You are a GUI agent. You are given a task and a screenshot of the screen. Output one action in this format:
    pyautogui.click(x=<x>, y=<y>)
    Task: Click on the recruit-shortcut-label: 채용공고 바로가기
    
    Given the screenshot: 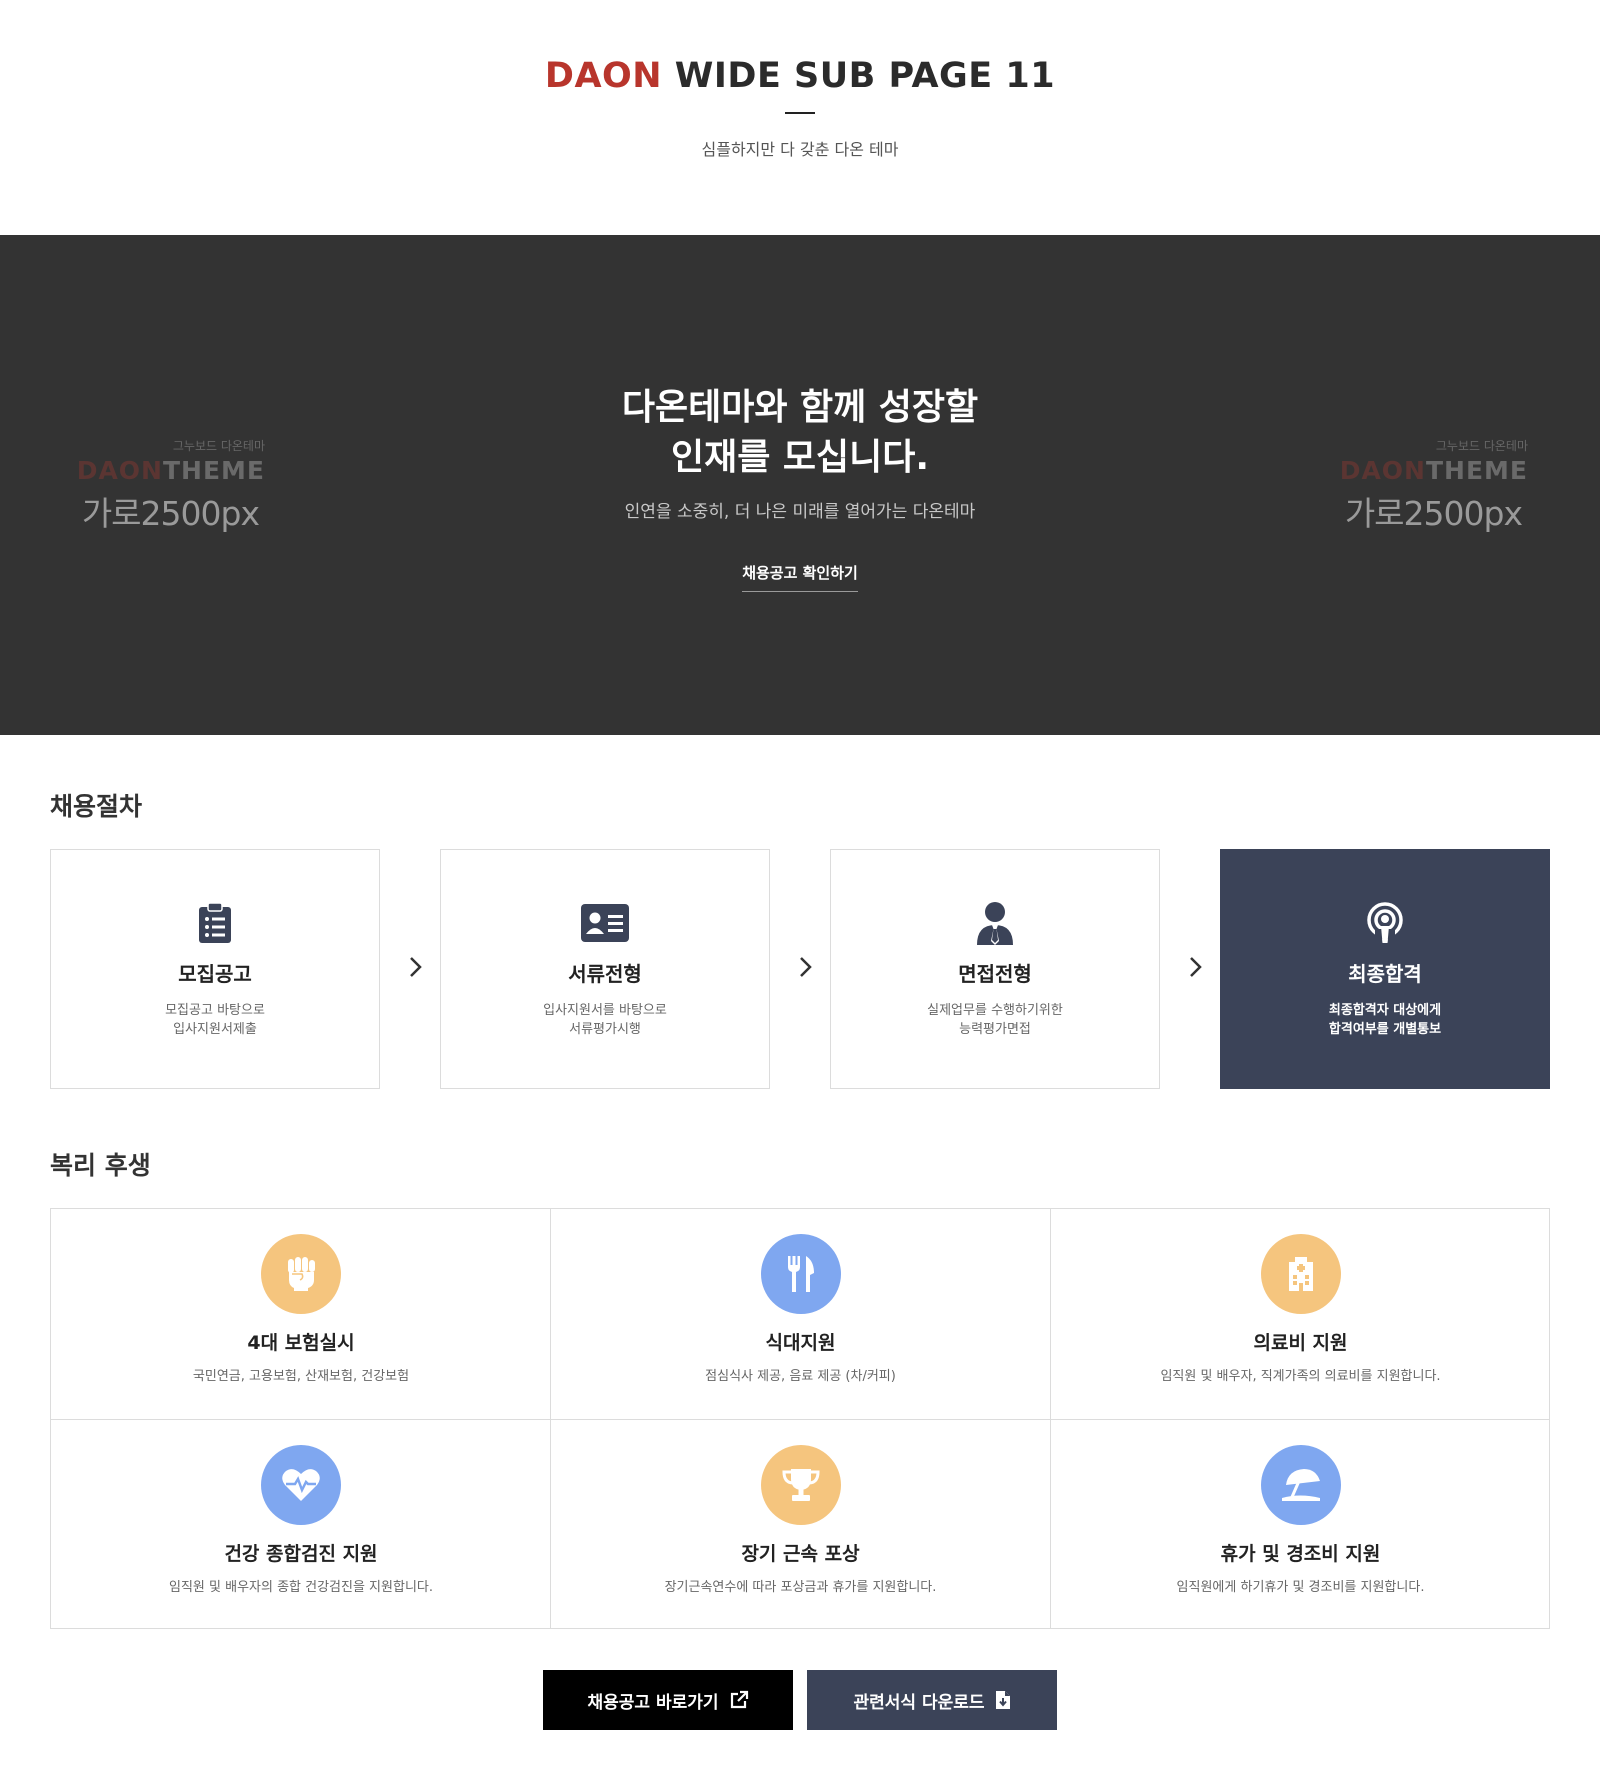 What is the action you would take?
    pyautogui.click(x=653, y=1702)
    